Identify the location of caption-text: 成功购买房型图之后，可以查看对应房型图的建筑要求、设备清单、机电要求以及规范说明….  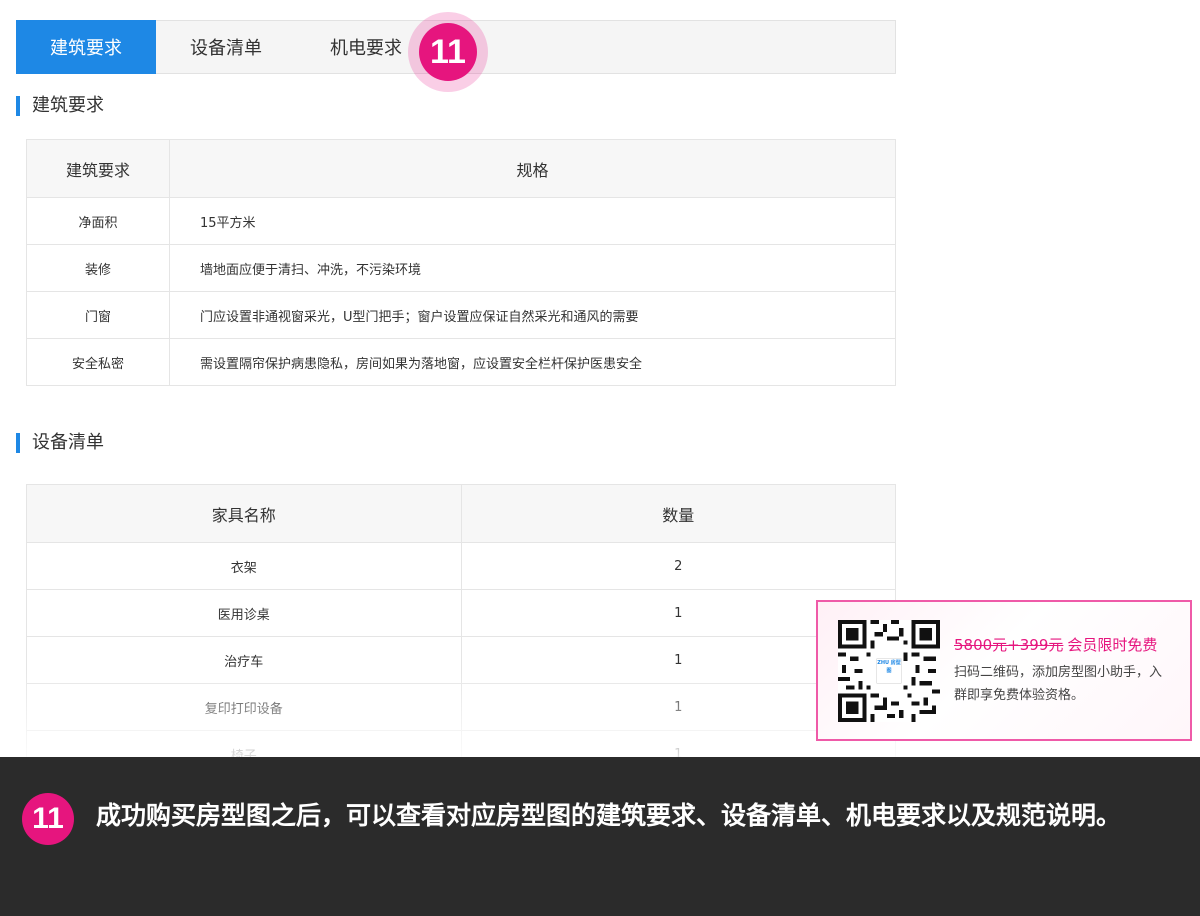
(609, 815).